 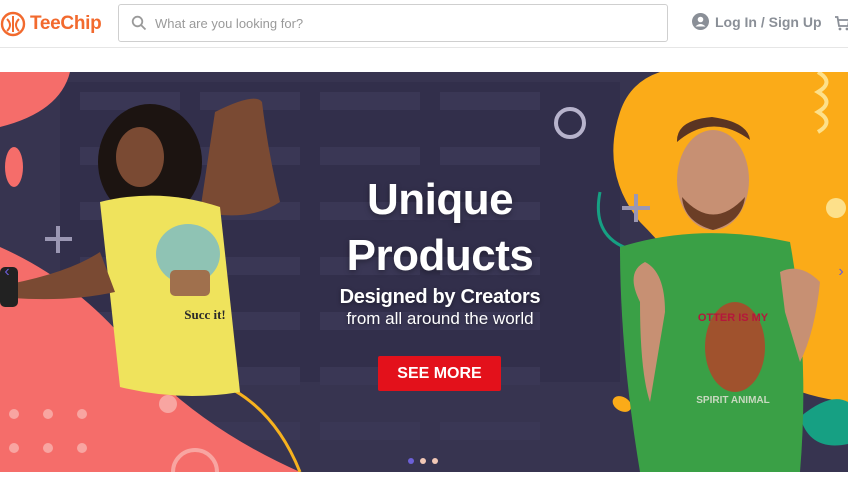 What do you see at coordinates (7, 272) in the screenshot?
I see `previous-slide-arrow-icon: ‹` at bounding box center [7, 272].